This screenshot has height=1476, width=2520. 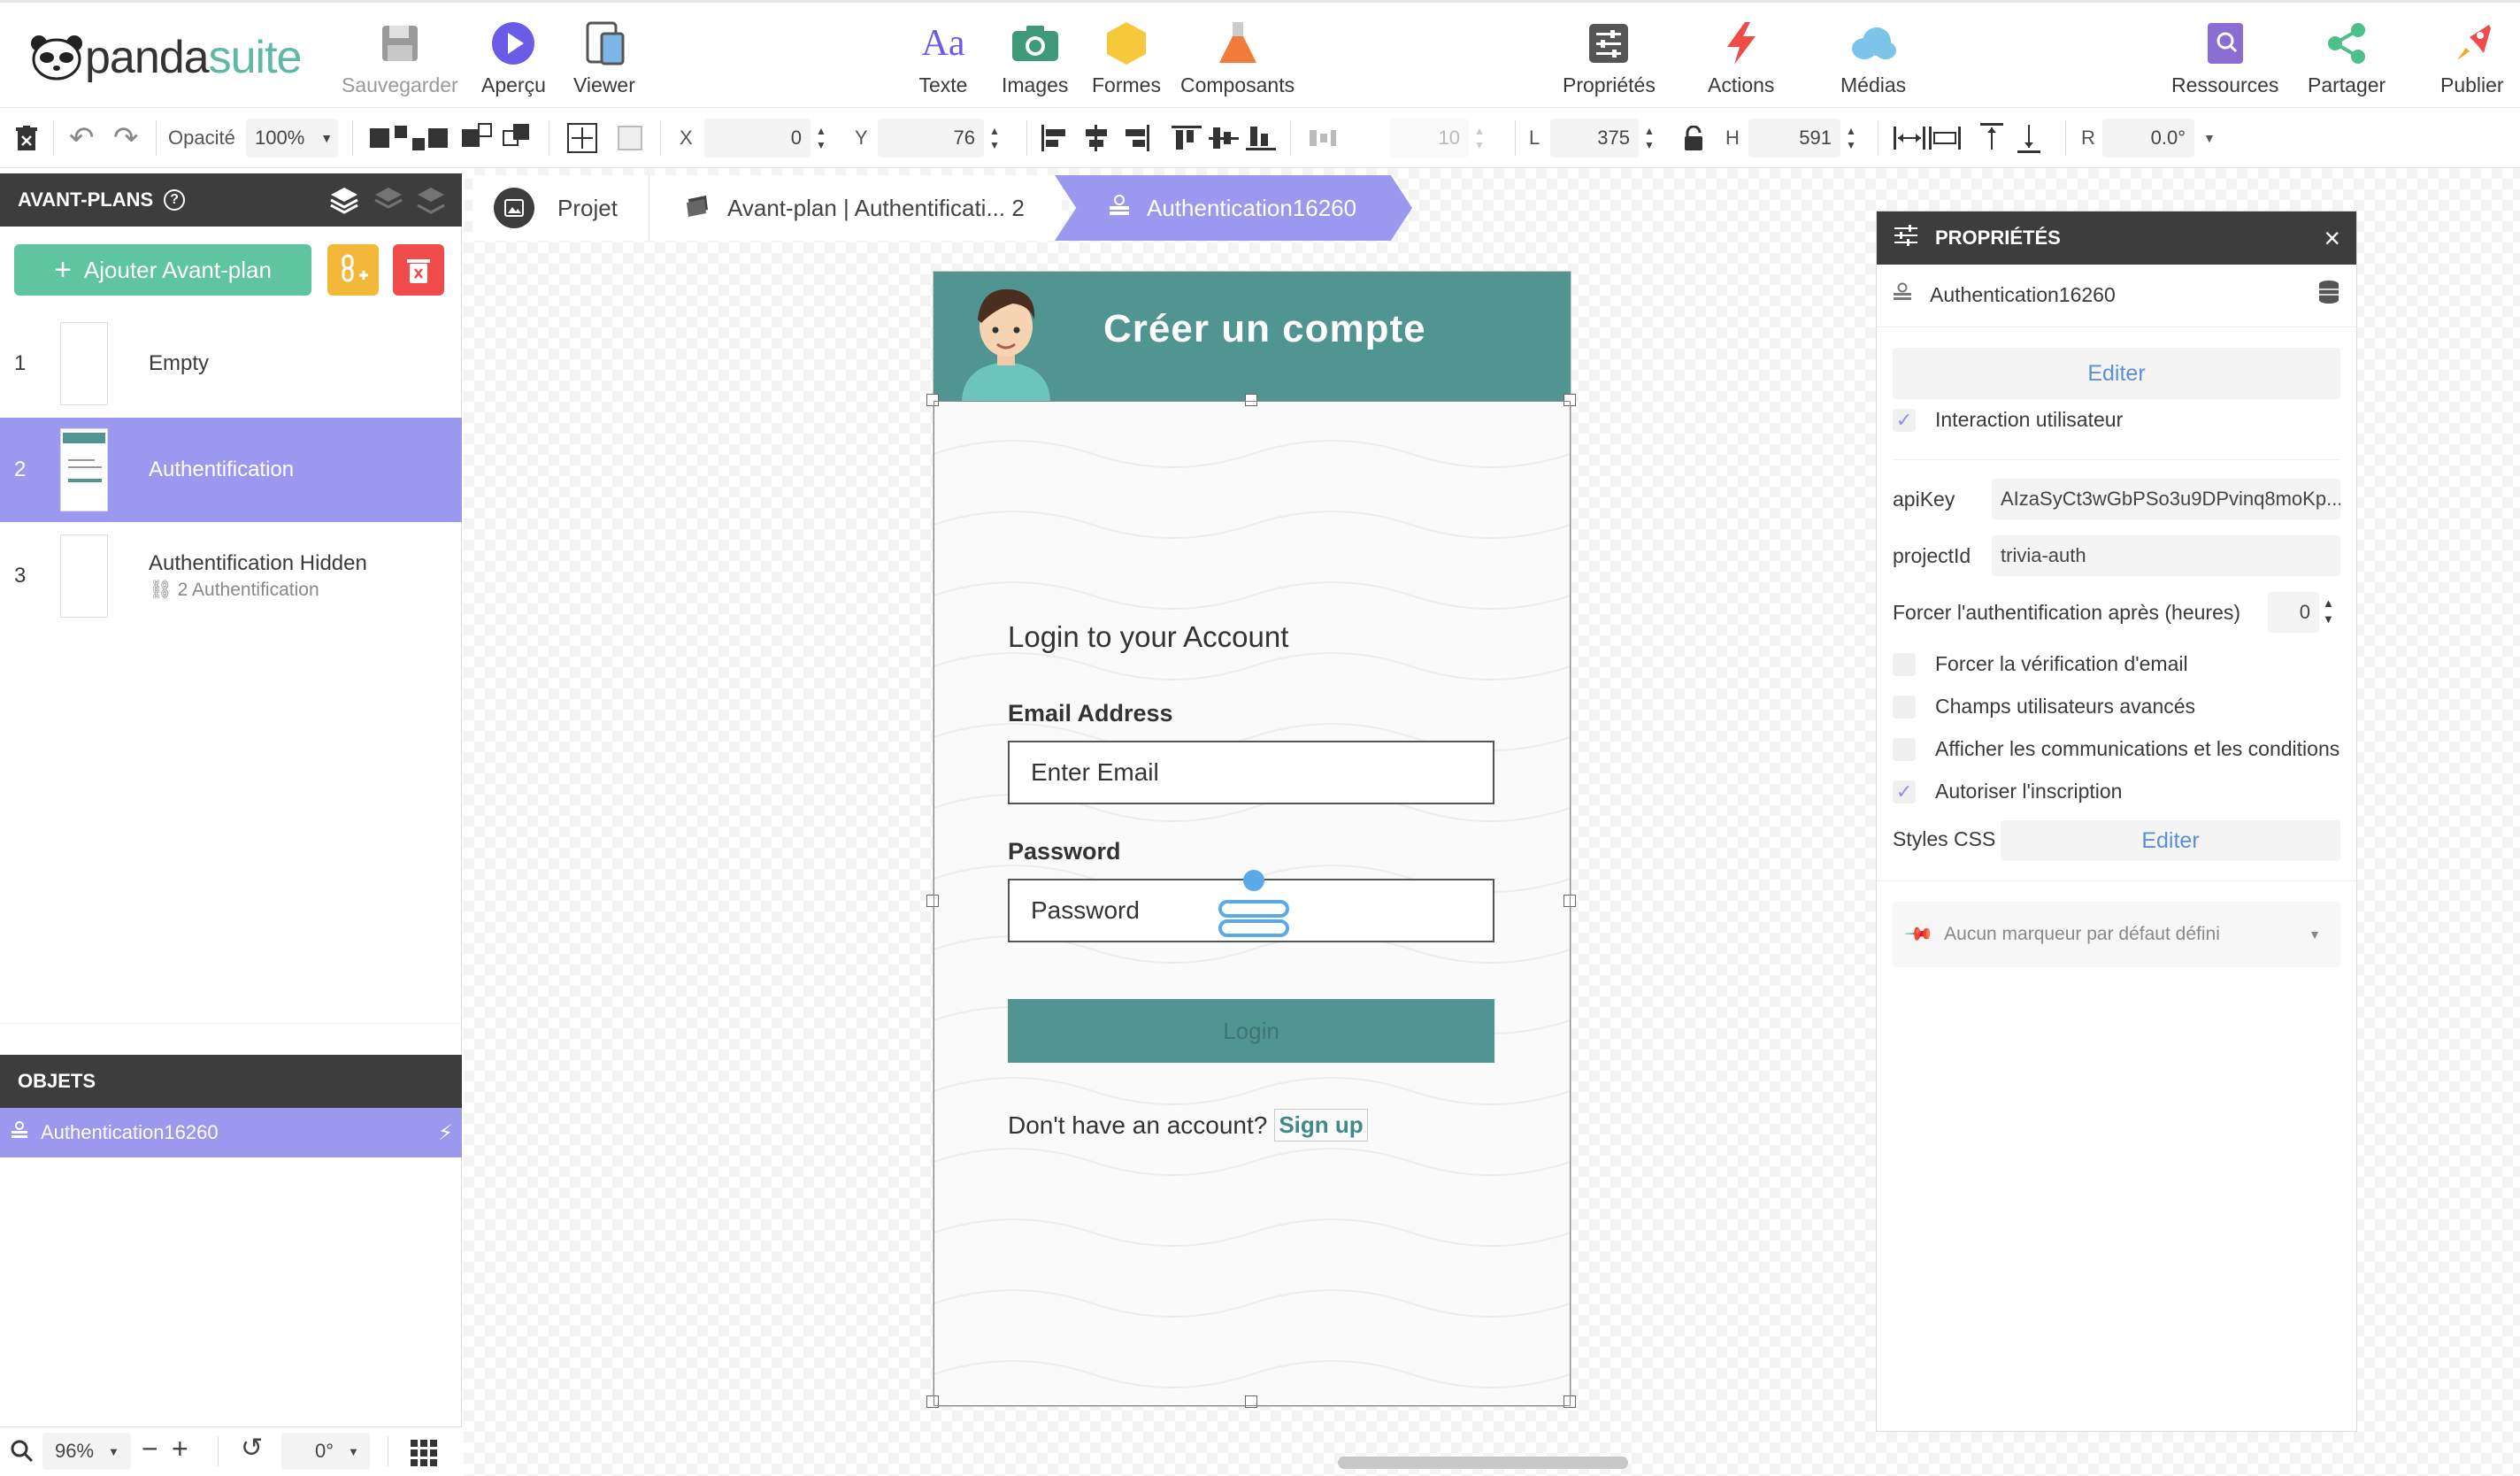 I want to click on match-height-icon, so click(x=1991, y=138).